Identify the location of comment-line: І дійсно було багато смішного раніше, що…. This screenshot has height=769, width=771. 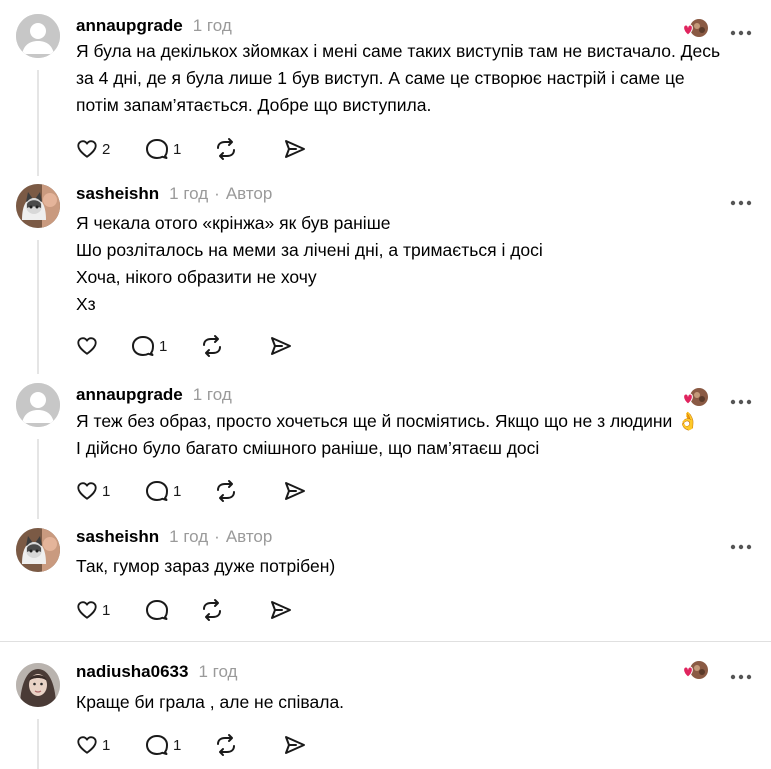
(308, 448).